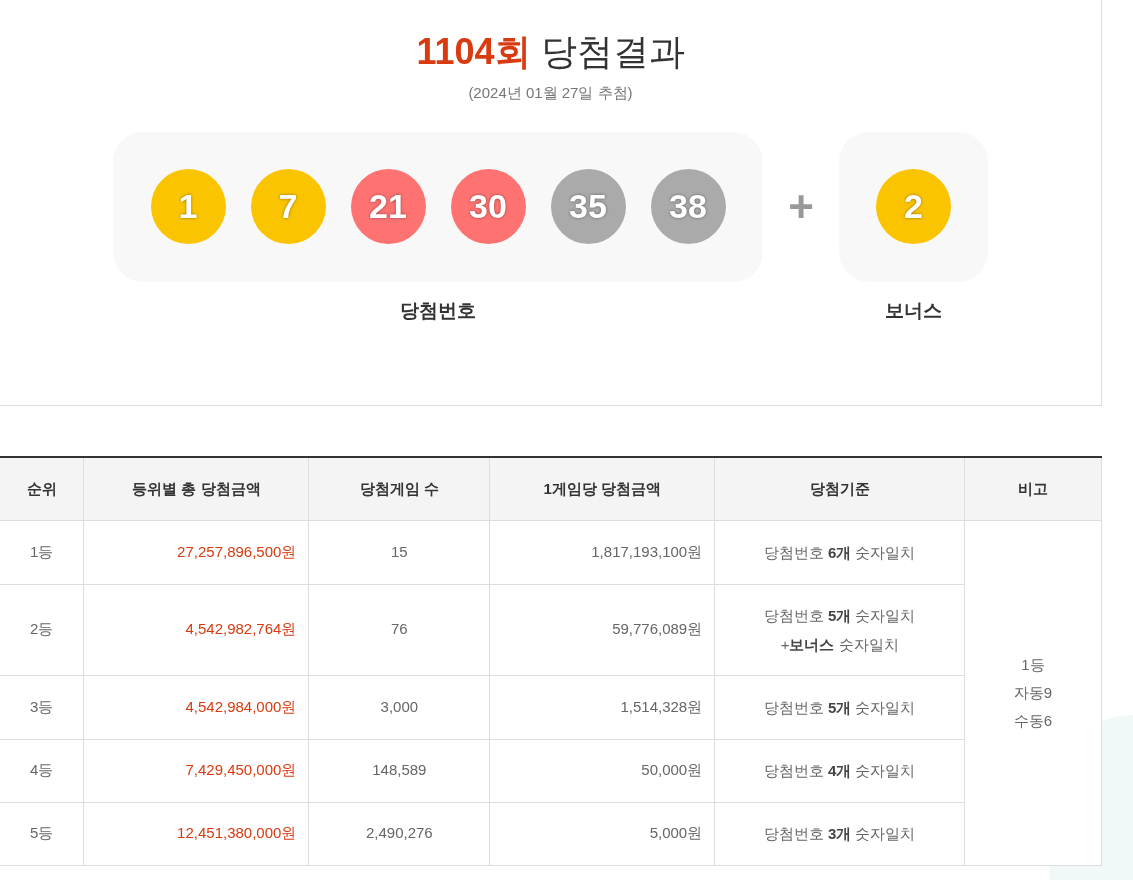 The width and height of the screenshot is (1133, 880). What do you see at coordinates (42, 833) in the screenshot?
I see `table-cell: 5등` at bounding box center [42, 833].